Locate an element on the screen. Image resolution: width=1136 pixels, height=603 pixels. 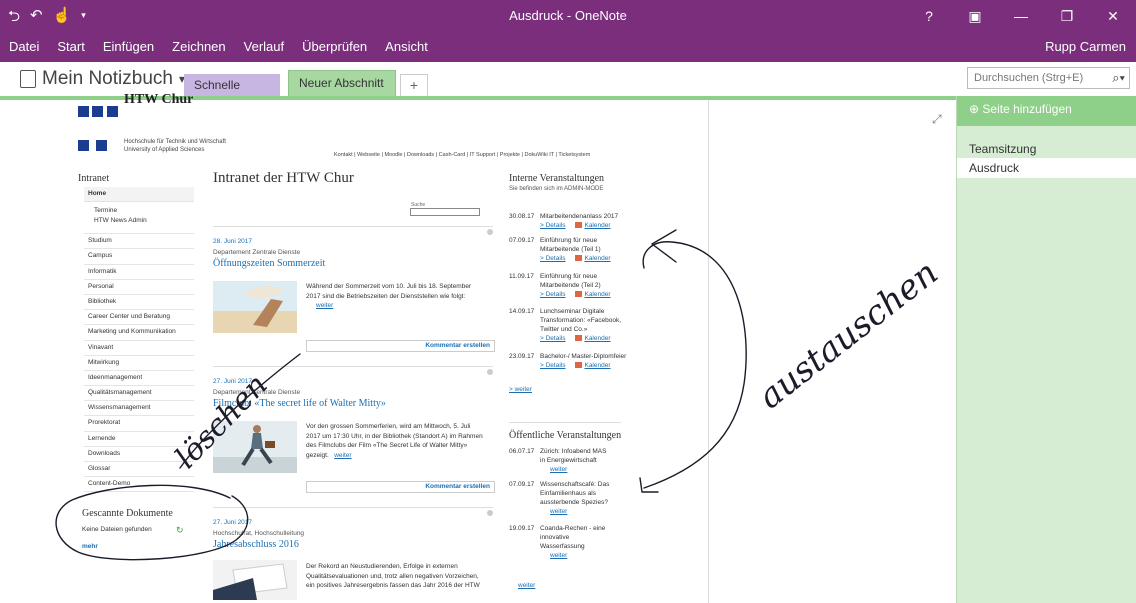
minimize-icon: — is located at coordinates (1021, 16).